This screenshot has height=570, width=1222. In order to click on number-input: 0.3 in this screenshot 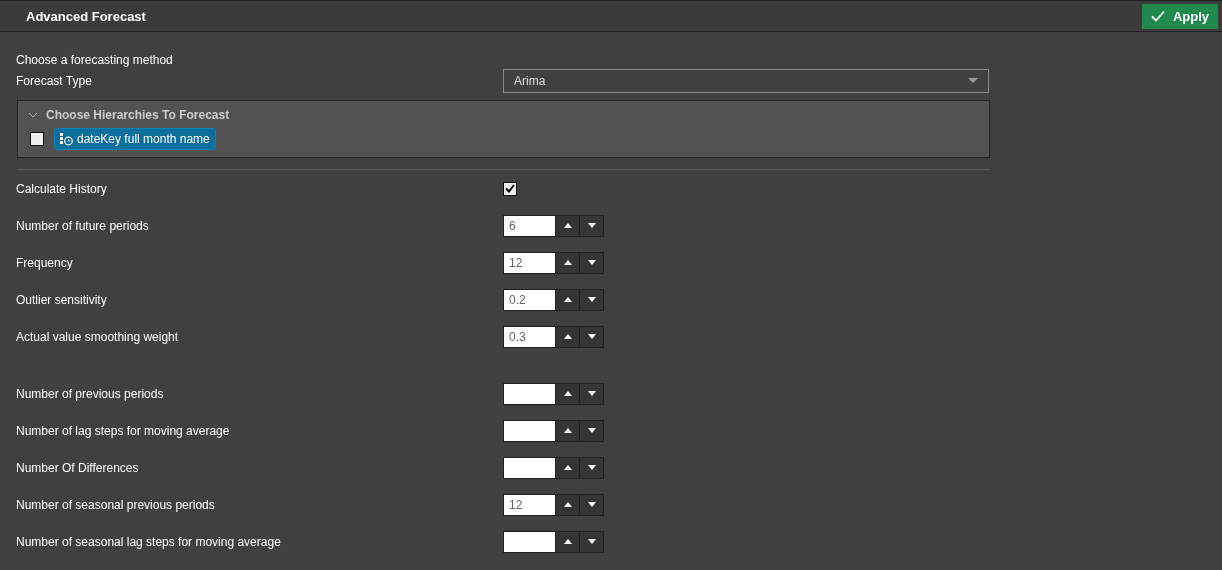, I will do `click(529, 336)`.